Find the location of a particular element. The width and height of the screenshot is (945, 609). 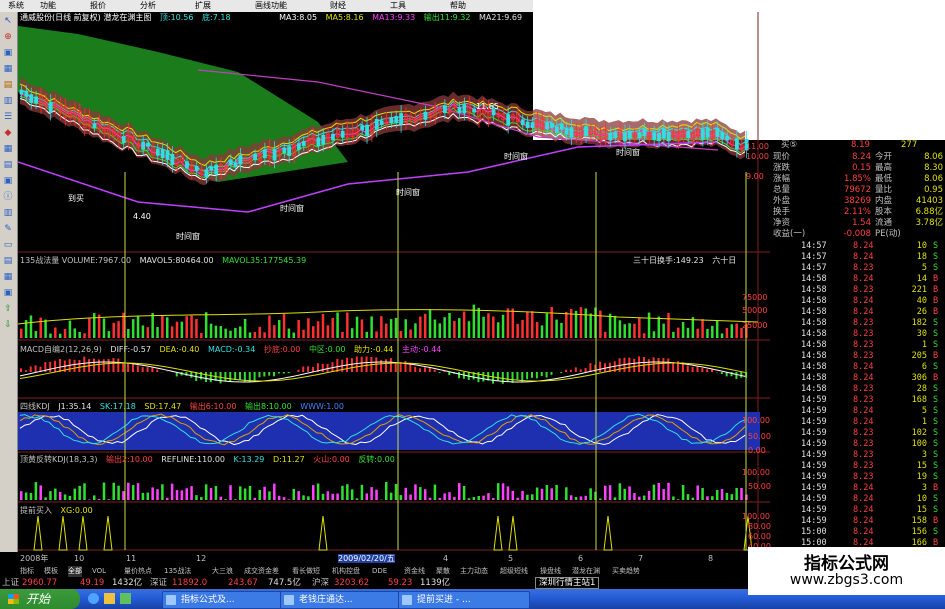

hs-index-value: 3203.62 is located at coordinates (352, 583).